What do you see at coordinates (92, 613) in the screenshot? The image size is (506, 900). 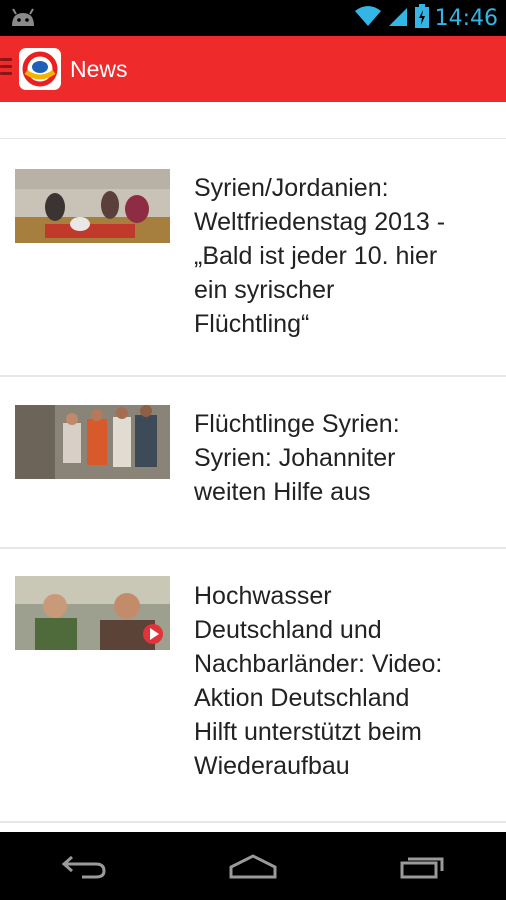 I see `video-two-men-photo` at bounding box center [92, 613].